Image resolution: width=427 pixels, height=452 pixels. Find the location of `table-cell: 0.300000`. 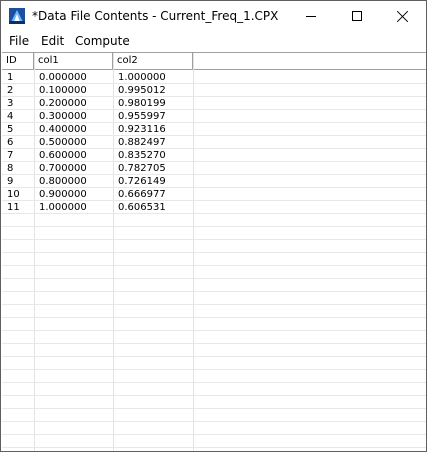

table-cell: 0.300000 is located at coordinates (63, 116).